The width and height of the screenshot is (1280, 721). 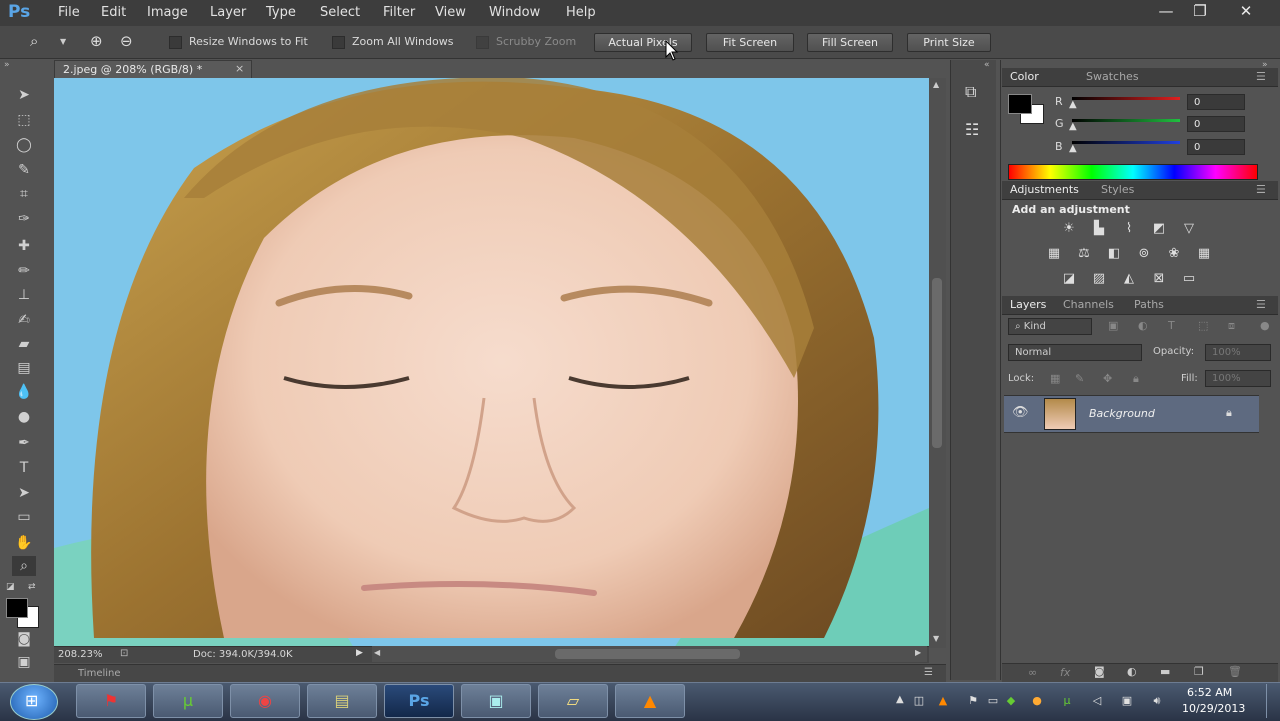 What do you see at coordinates (514, 12) in the screenshot?
I see `menu-window: Window` at bounding box center [514, 12].